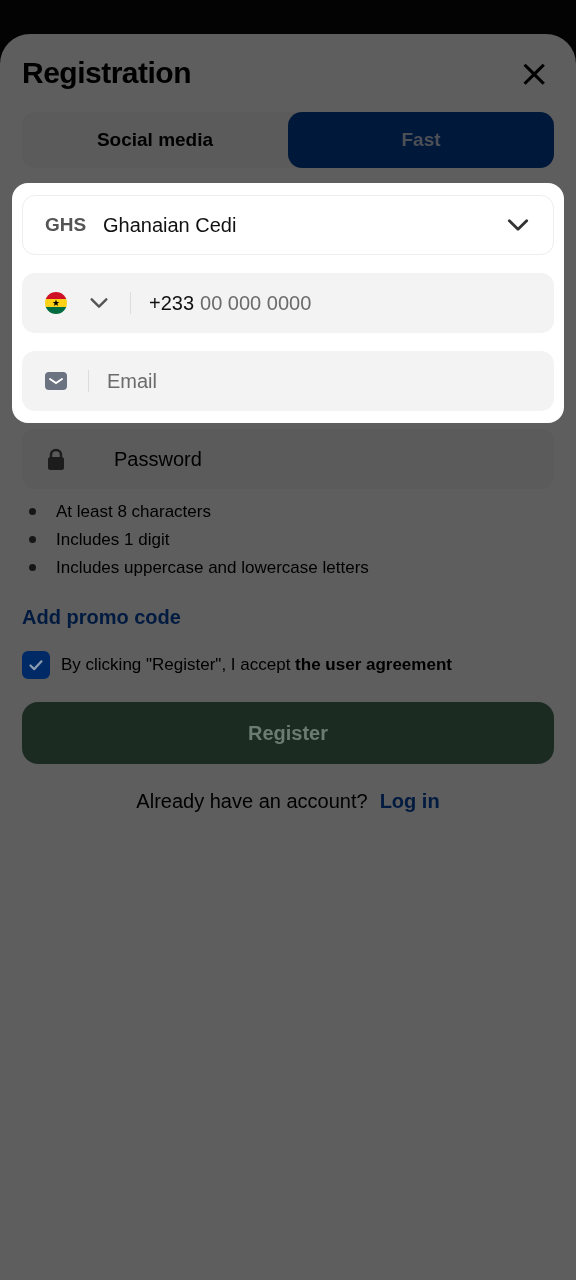  Describe the element at coordinates (155, 140) in the screenshot. I see `tab: Social media` at that location.